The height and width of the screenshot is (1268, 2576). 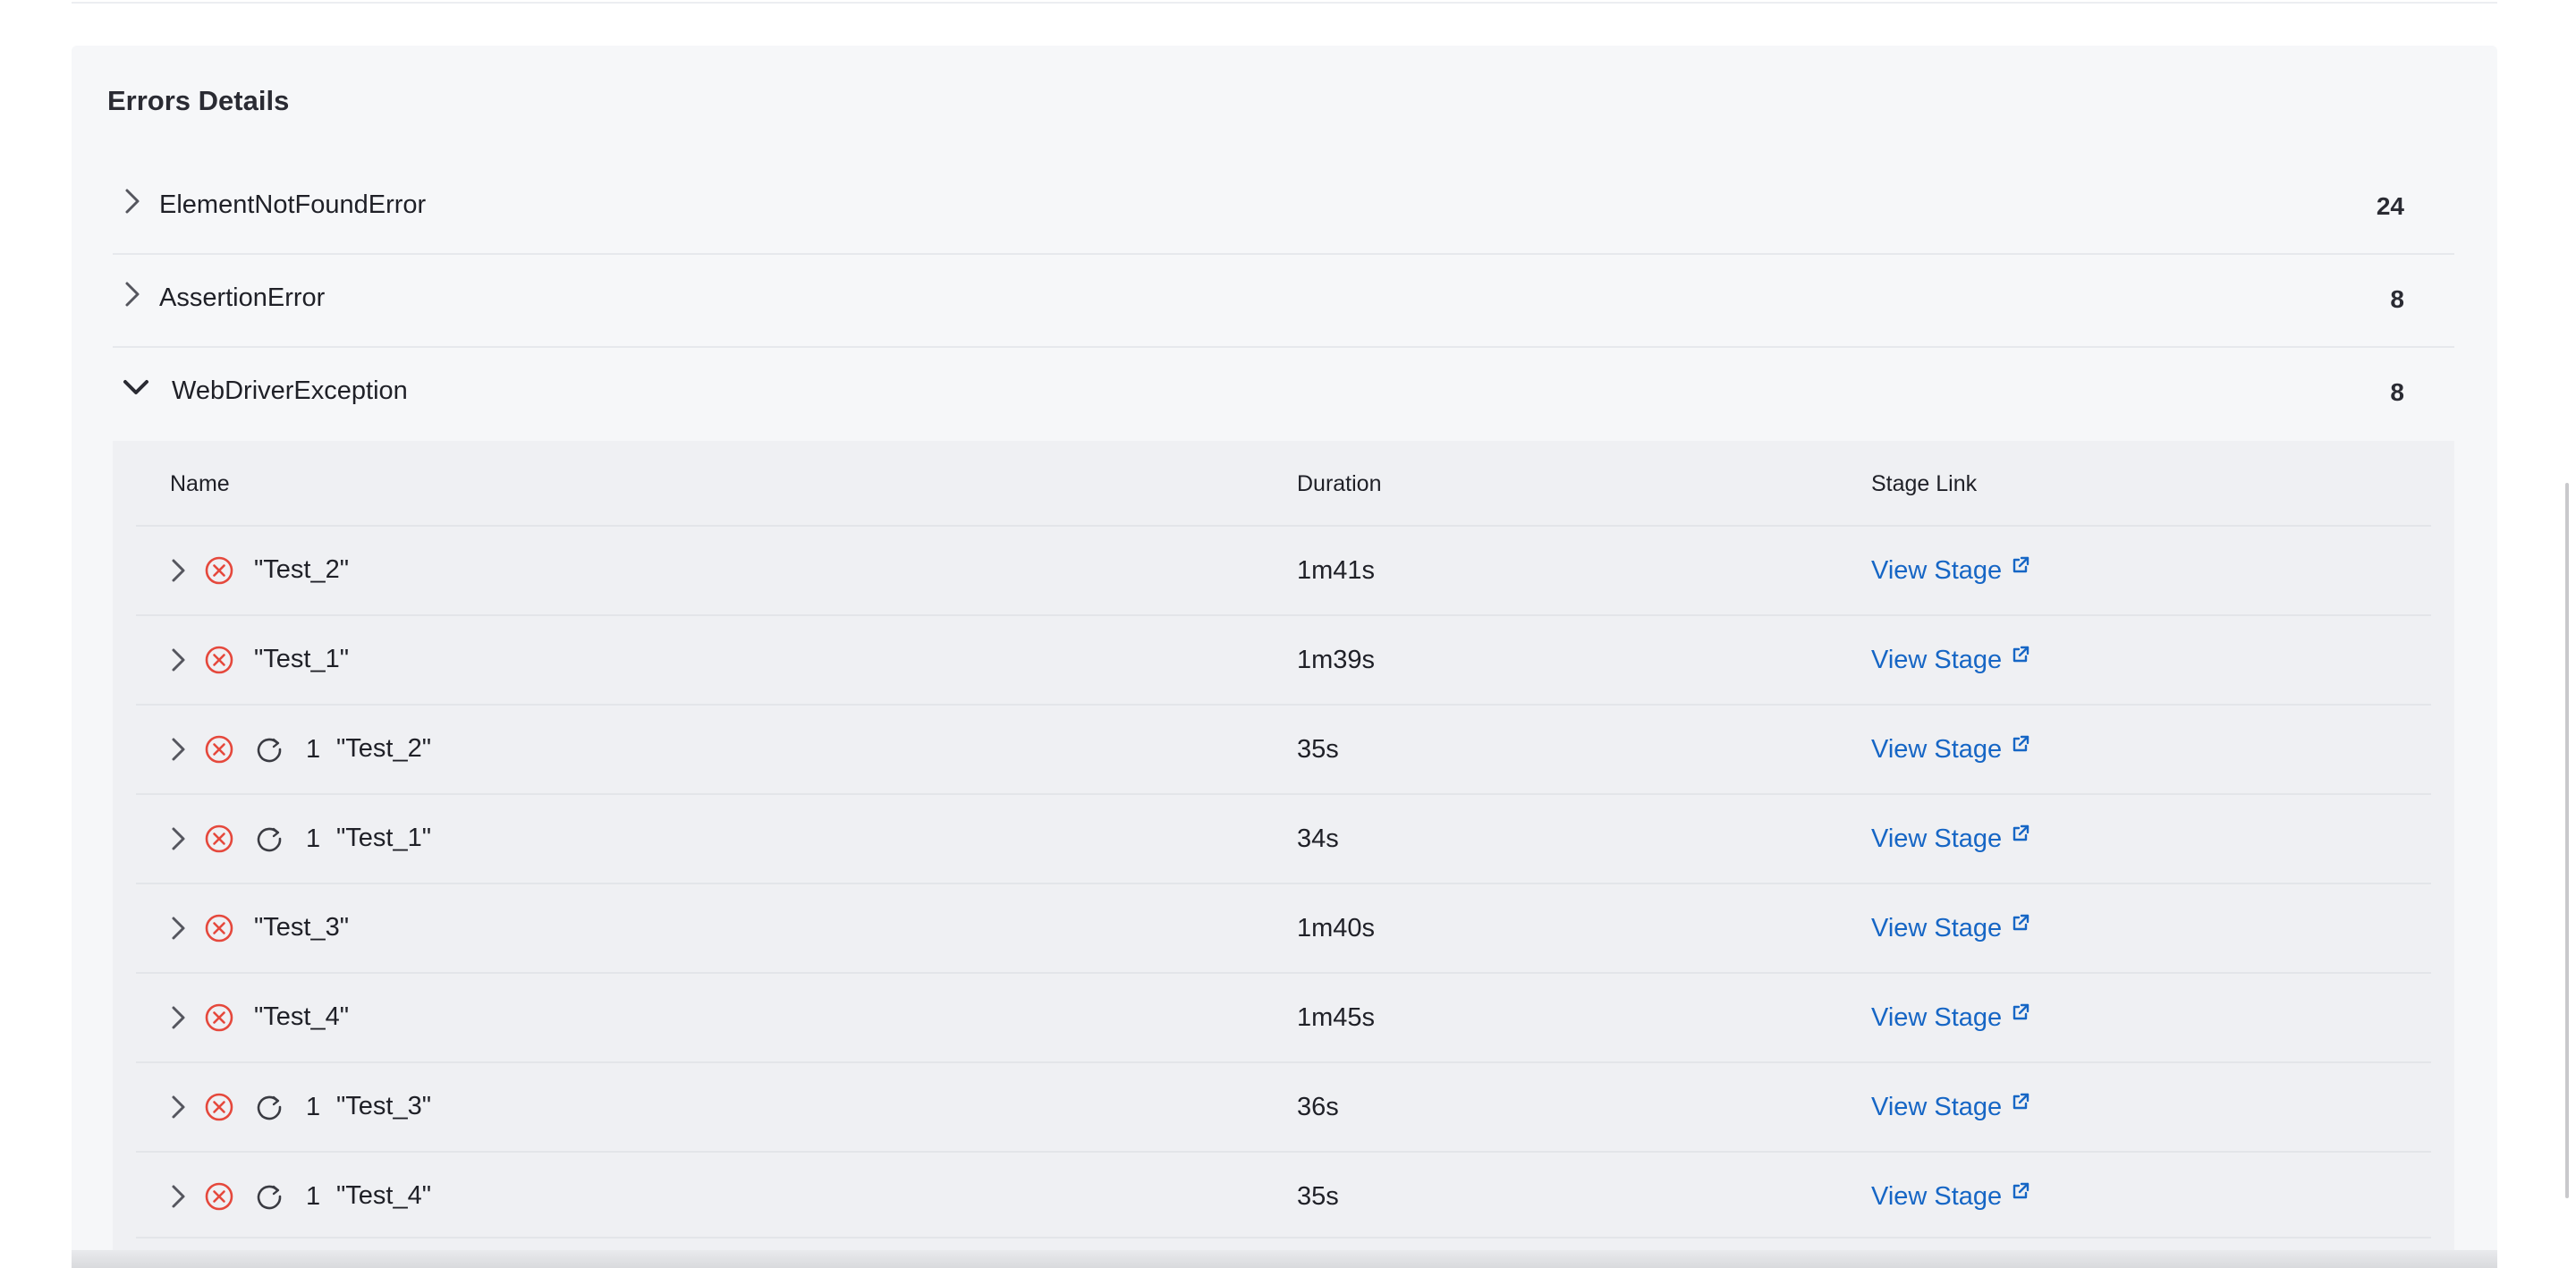 I want to click on table-row: "Test_3" 1m40s View Stage, so click(x=1283, y=929).